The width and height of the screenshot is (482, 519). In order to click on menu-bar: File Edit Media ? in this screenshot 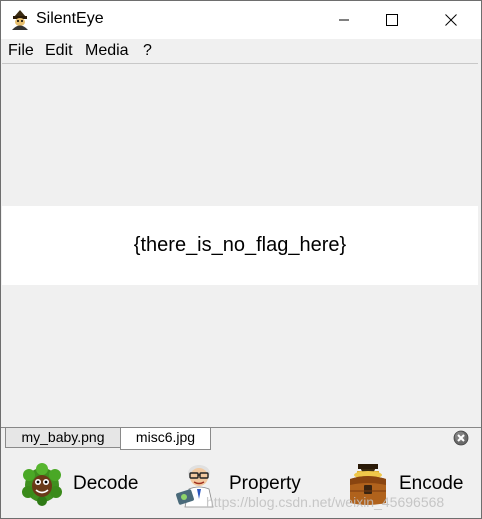, I will do `click(241, 51)`.